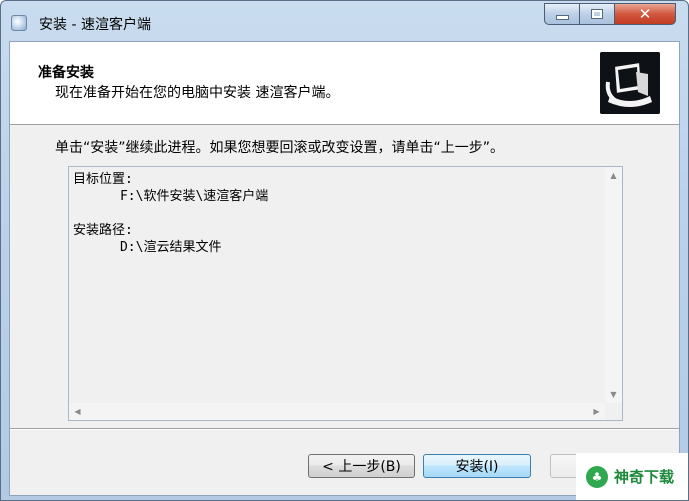 This screenshot has width=689, height=501. I want to click on site-watermark: ♣ 神奇下载, so click(632, 476).